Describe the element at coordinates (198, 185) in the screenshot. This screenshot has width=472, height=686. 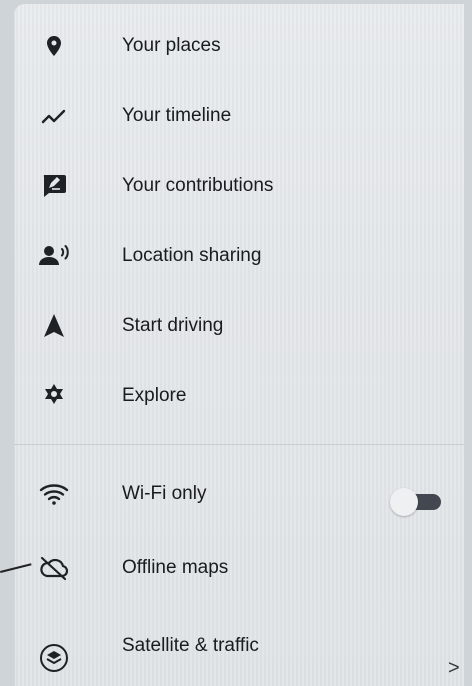
I see `menu-item-label: Your contributions` at that location.